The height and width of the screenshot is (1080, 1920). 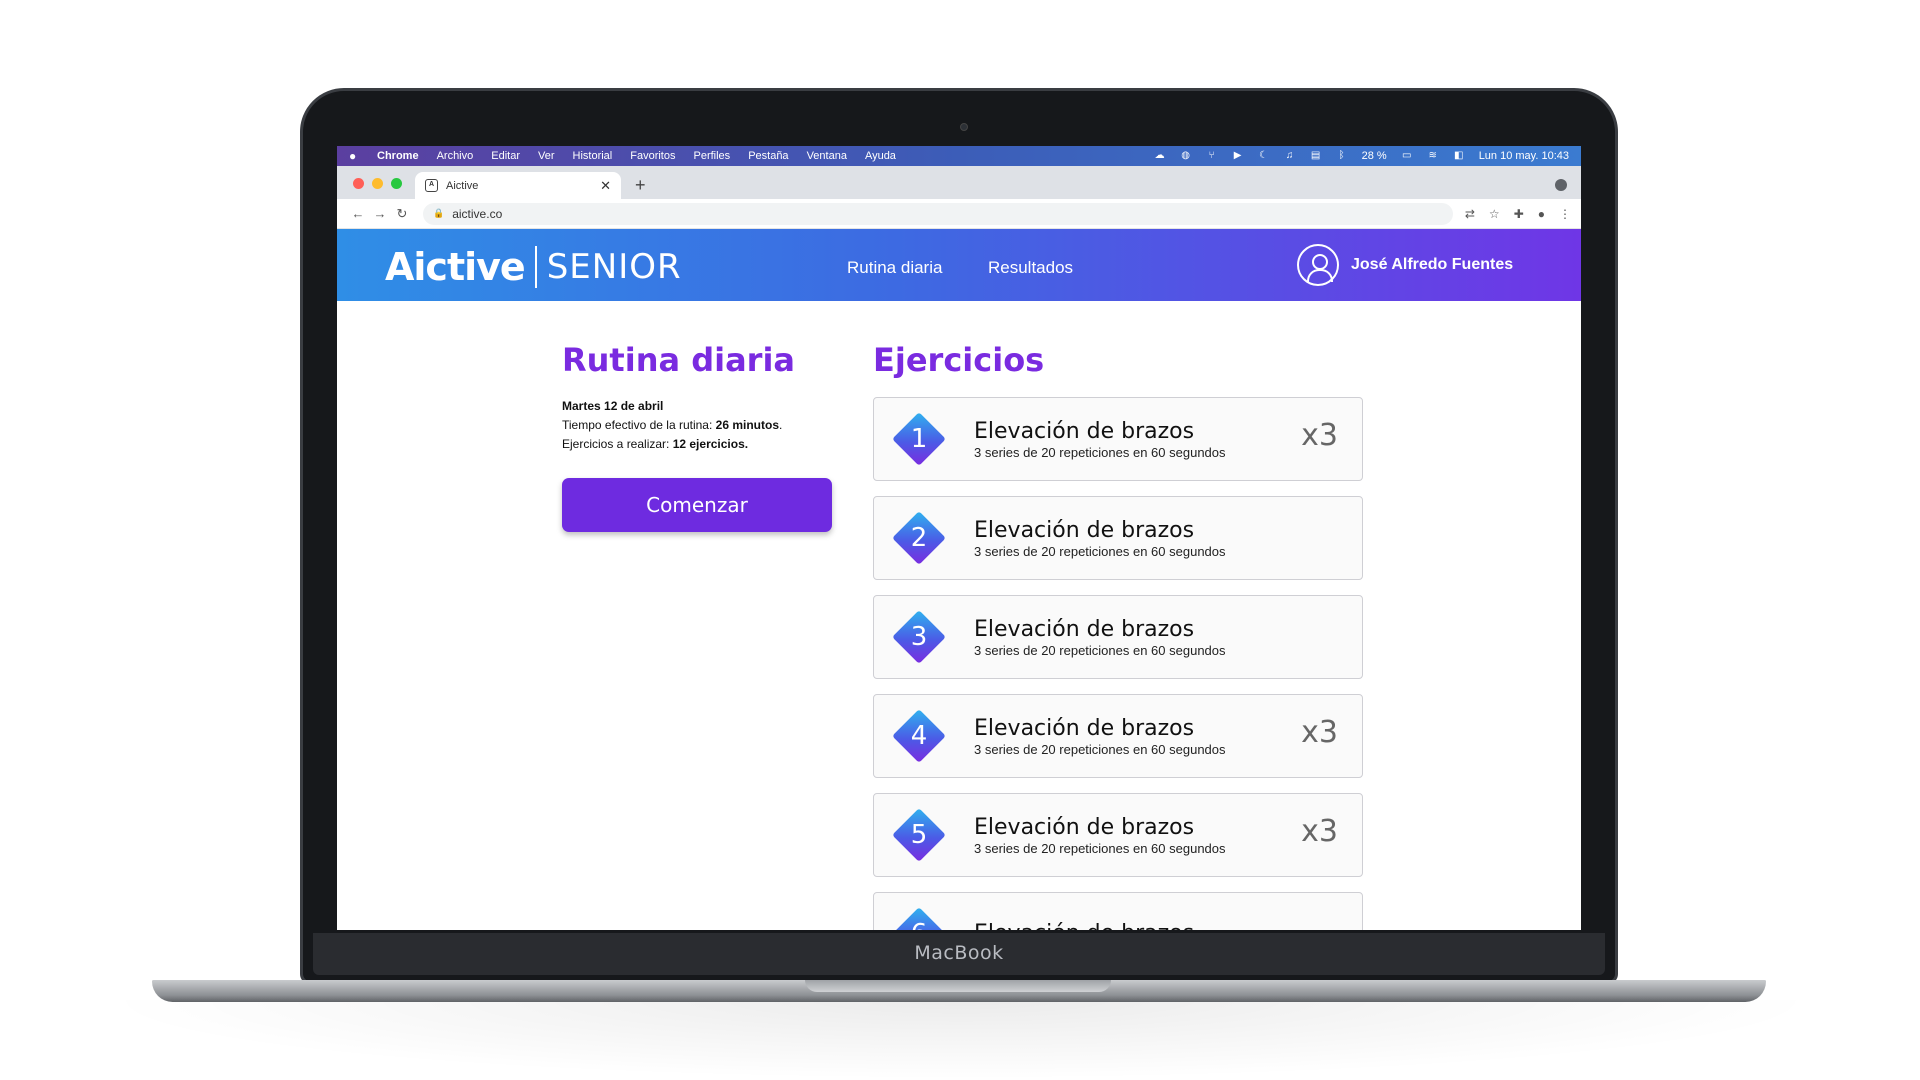 What do you see at coordinates (1432, 264) in the screenshot?
I see `user-name: José Alfredo Fuentes` at bounding box center [1432, 264].